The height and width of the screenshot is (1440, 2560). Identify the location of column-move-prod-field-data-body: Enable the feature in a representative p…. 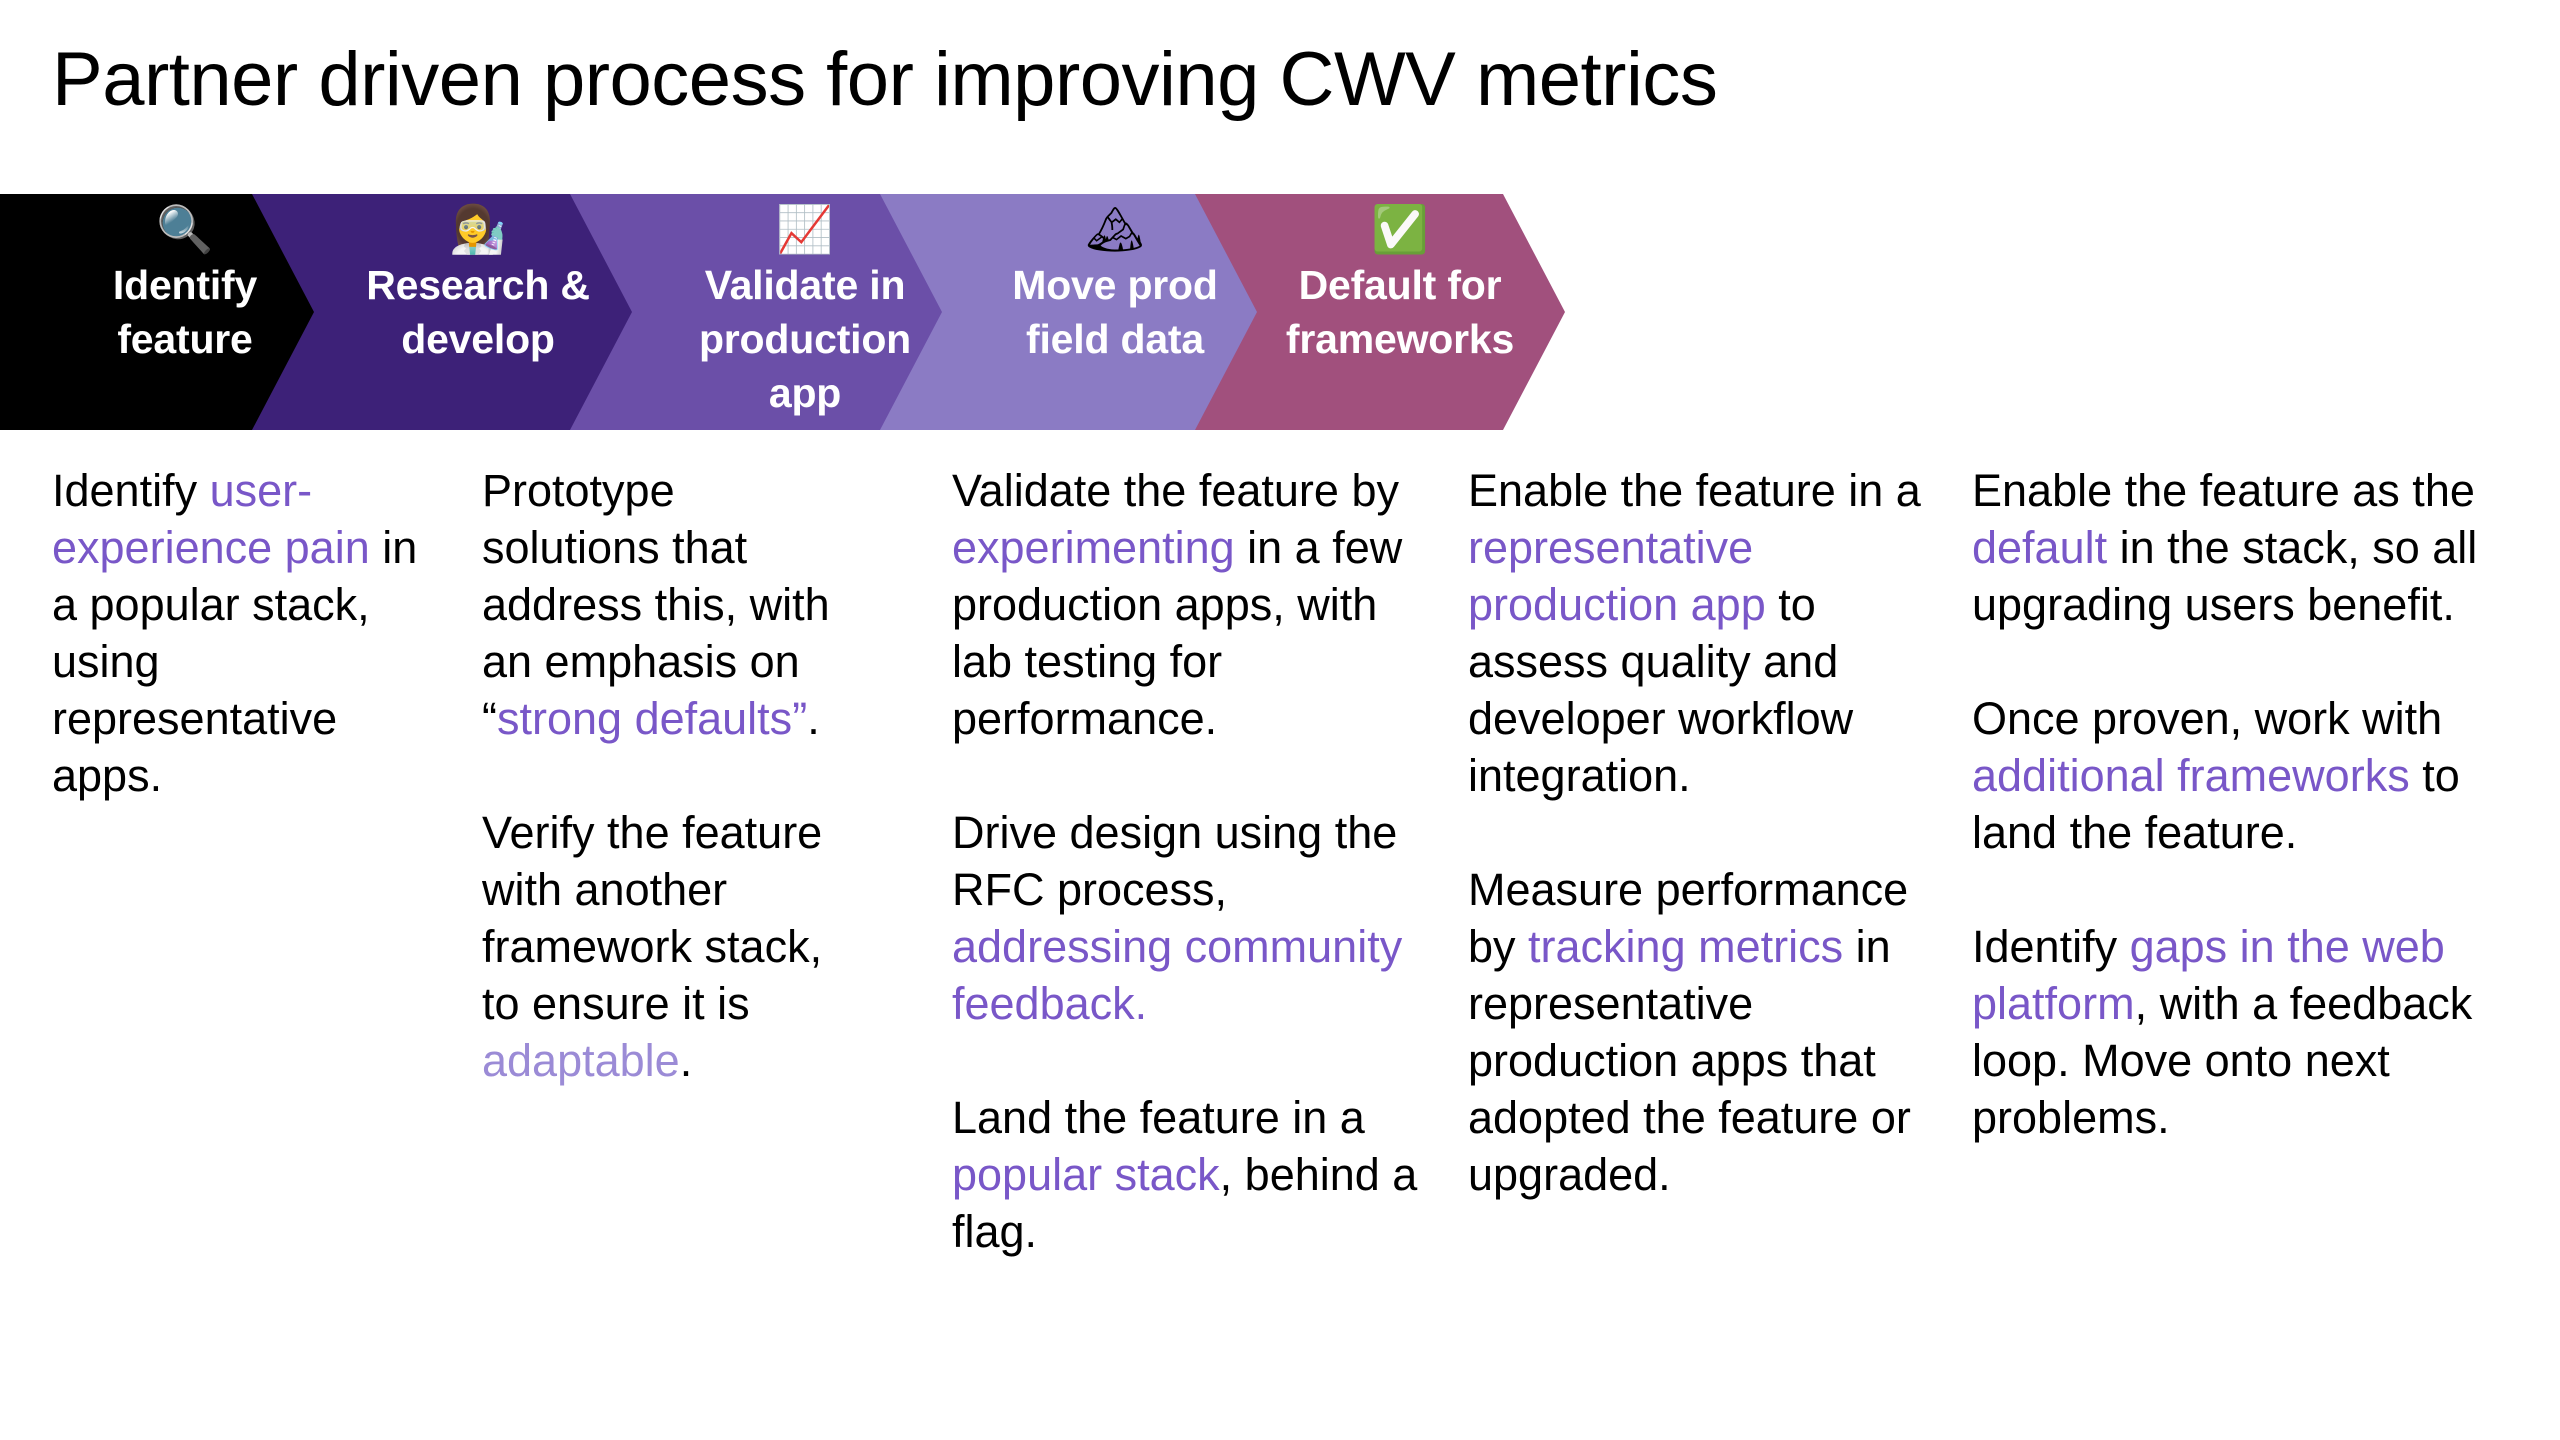
(1695, 832).